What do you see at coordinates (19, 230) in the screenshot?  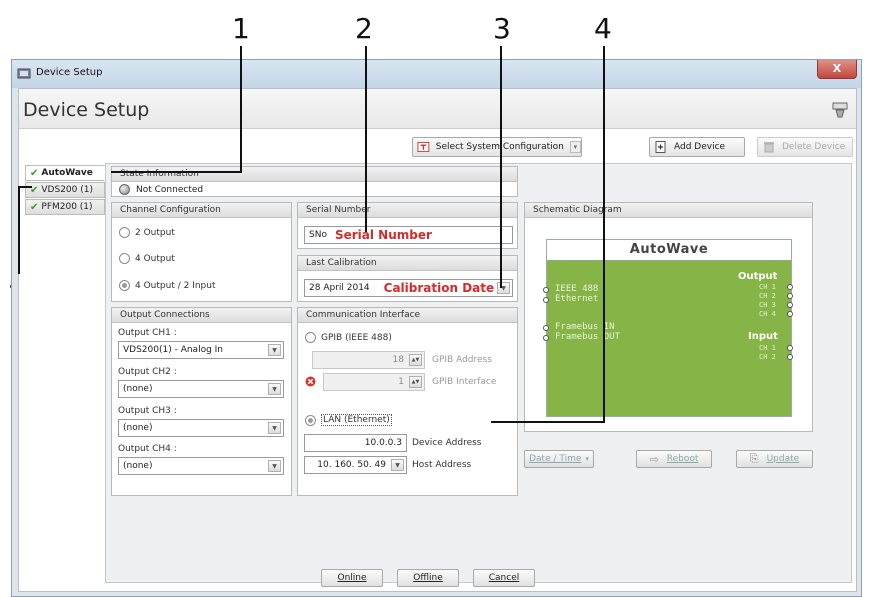 I see `callout-5-leader` at bounding box center [19, 230].